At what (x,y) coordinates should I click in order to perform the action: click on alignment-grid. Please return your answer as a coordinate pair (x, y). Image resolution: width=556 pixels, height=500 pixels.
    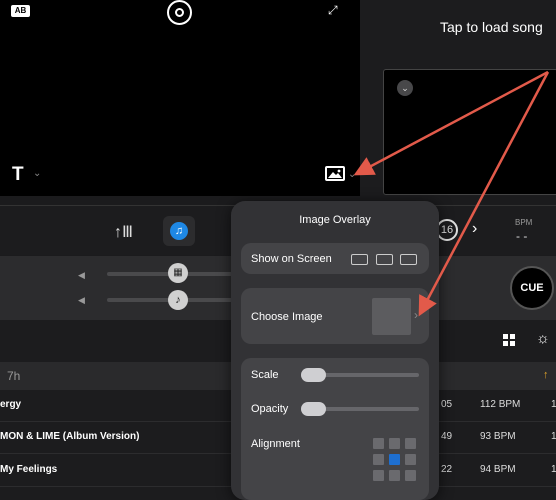
    Looking at the image, I should click on (395, 469).